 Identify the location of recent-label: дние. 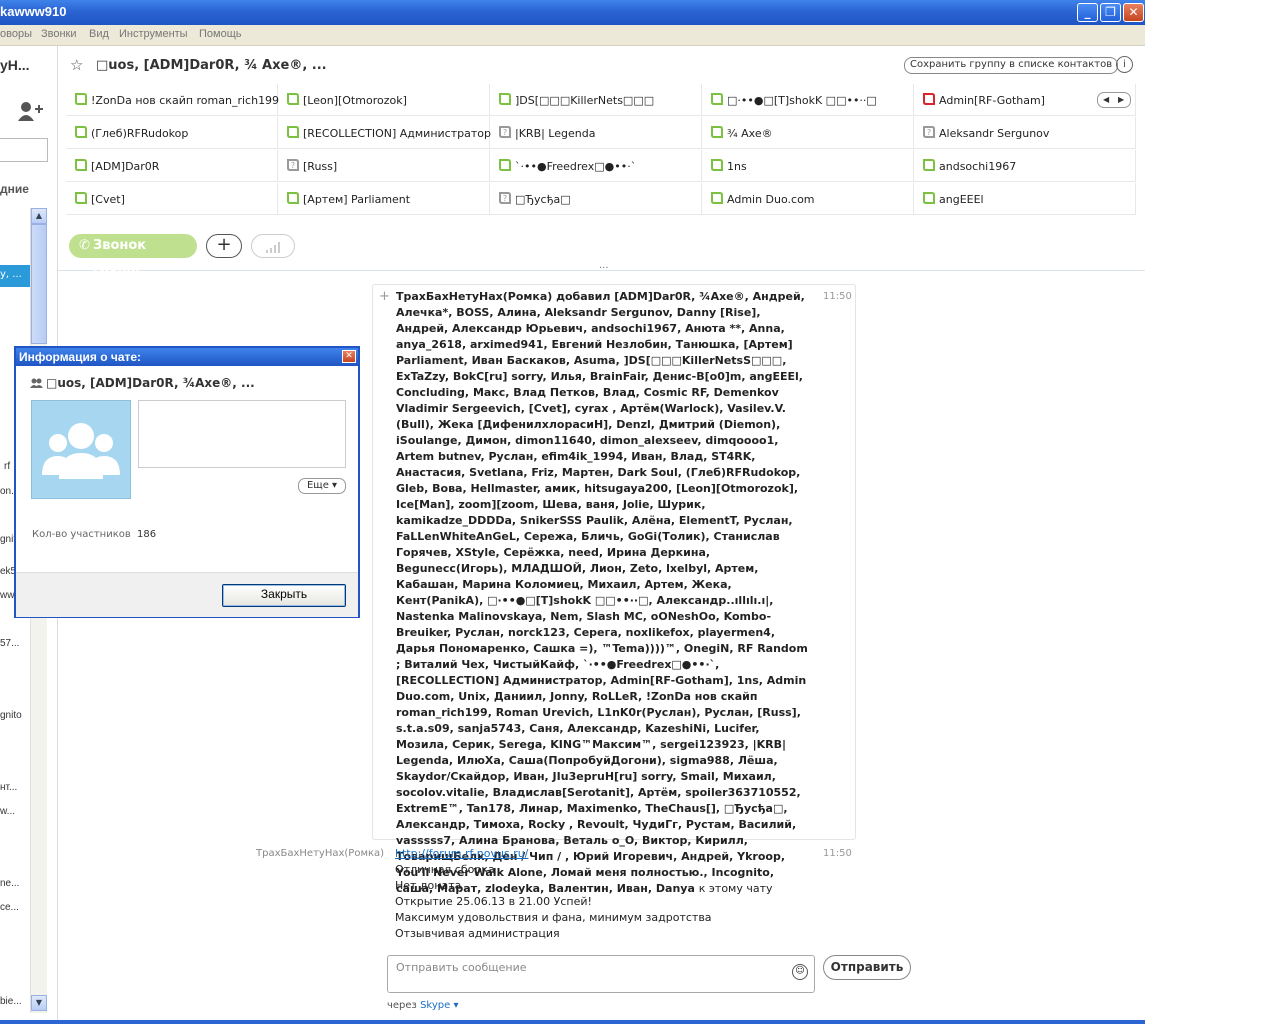
(14, 189).